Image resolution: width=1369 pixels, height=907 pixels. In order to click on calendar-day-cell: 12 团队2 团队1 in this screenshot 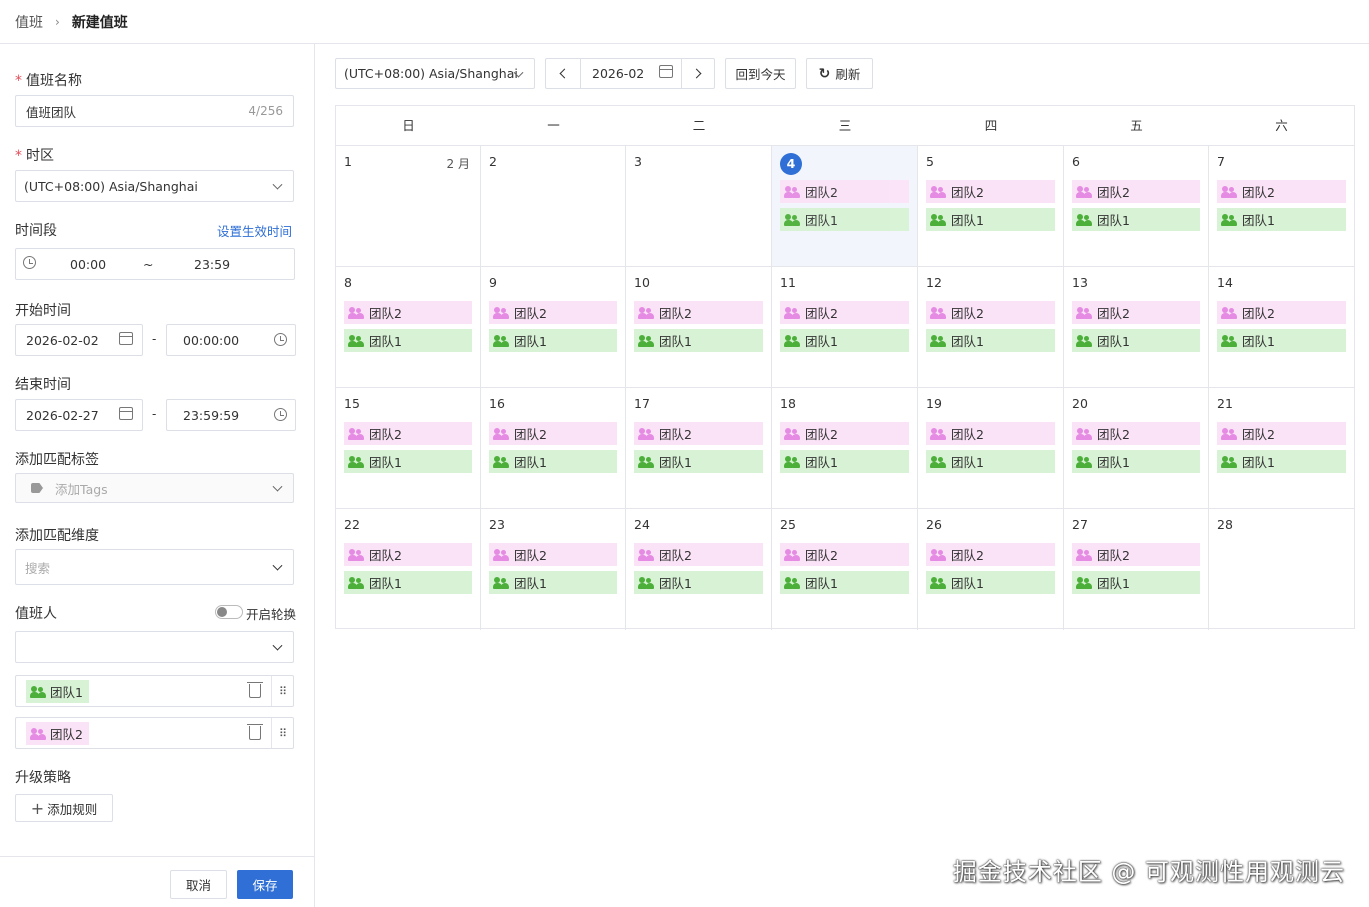, I will do `click(991, 327)`.